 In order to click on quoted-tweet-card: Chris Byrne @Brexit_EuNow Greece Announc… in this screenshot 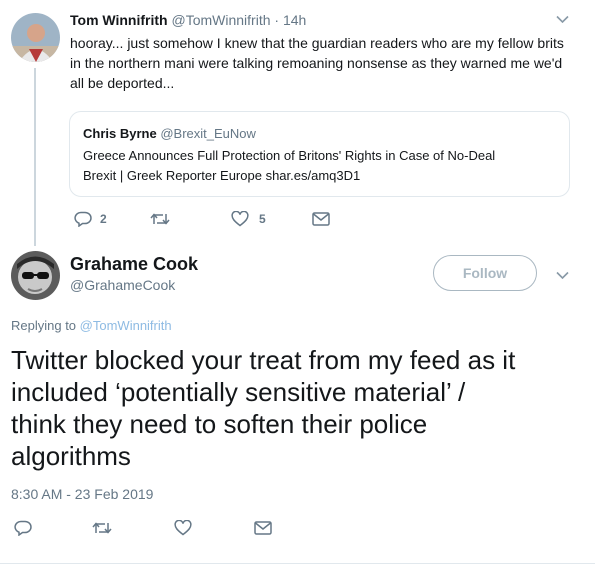, I will do `click(319, 154)`.